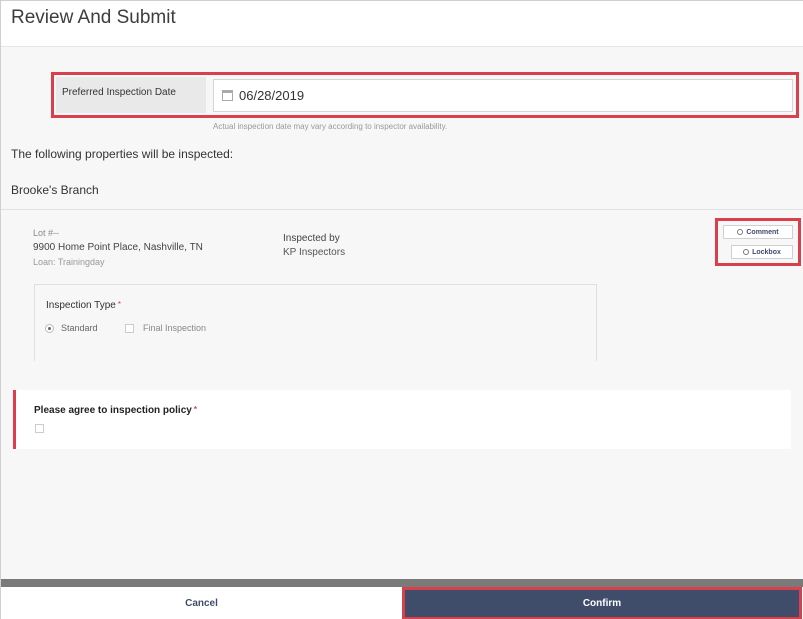 The width and height of the screenshot is (803, 619). What do you see at coordinates (174, 328) in the screenshot?
I see `final-inspection-label: Final Inspection` at bounding box center [174, 328].